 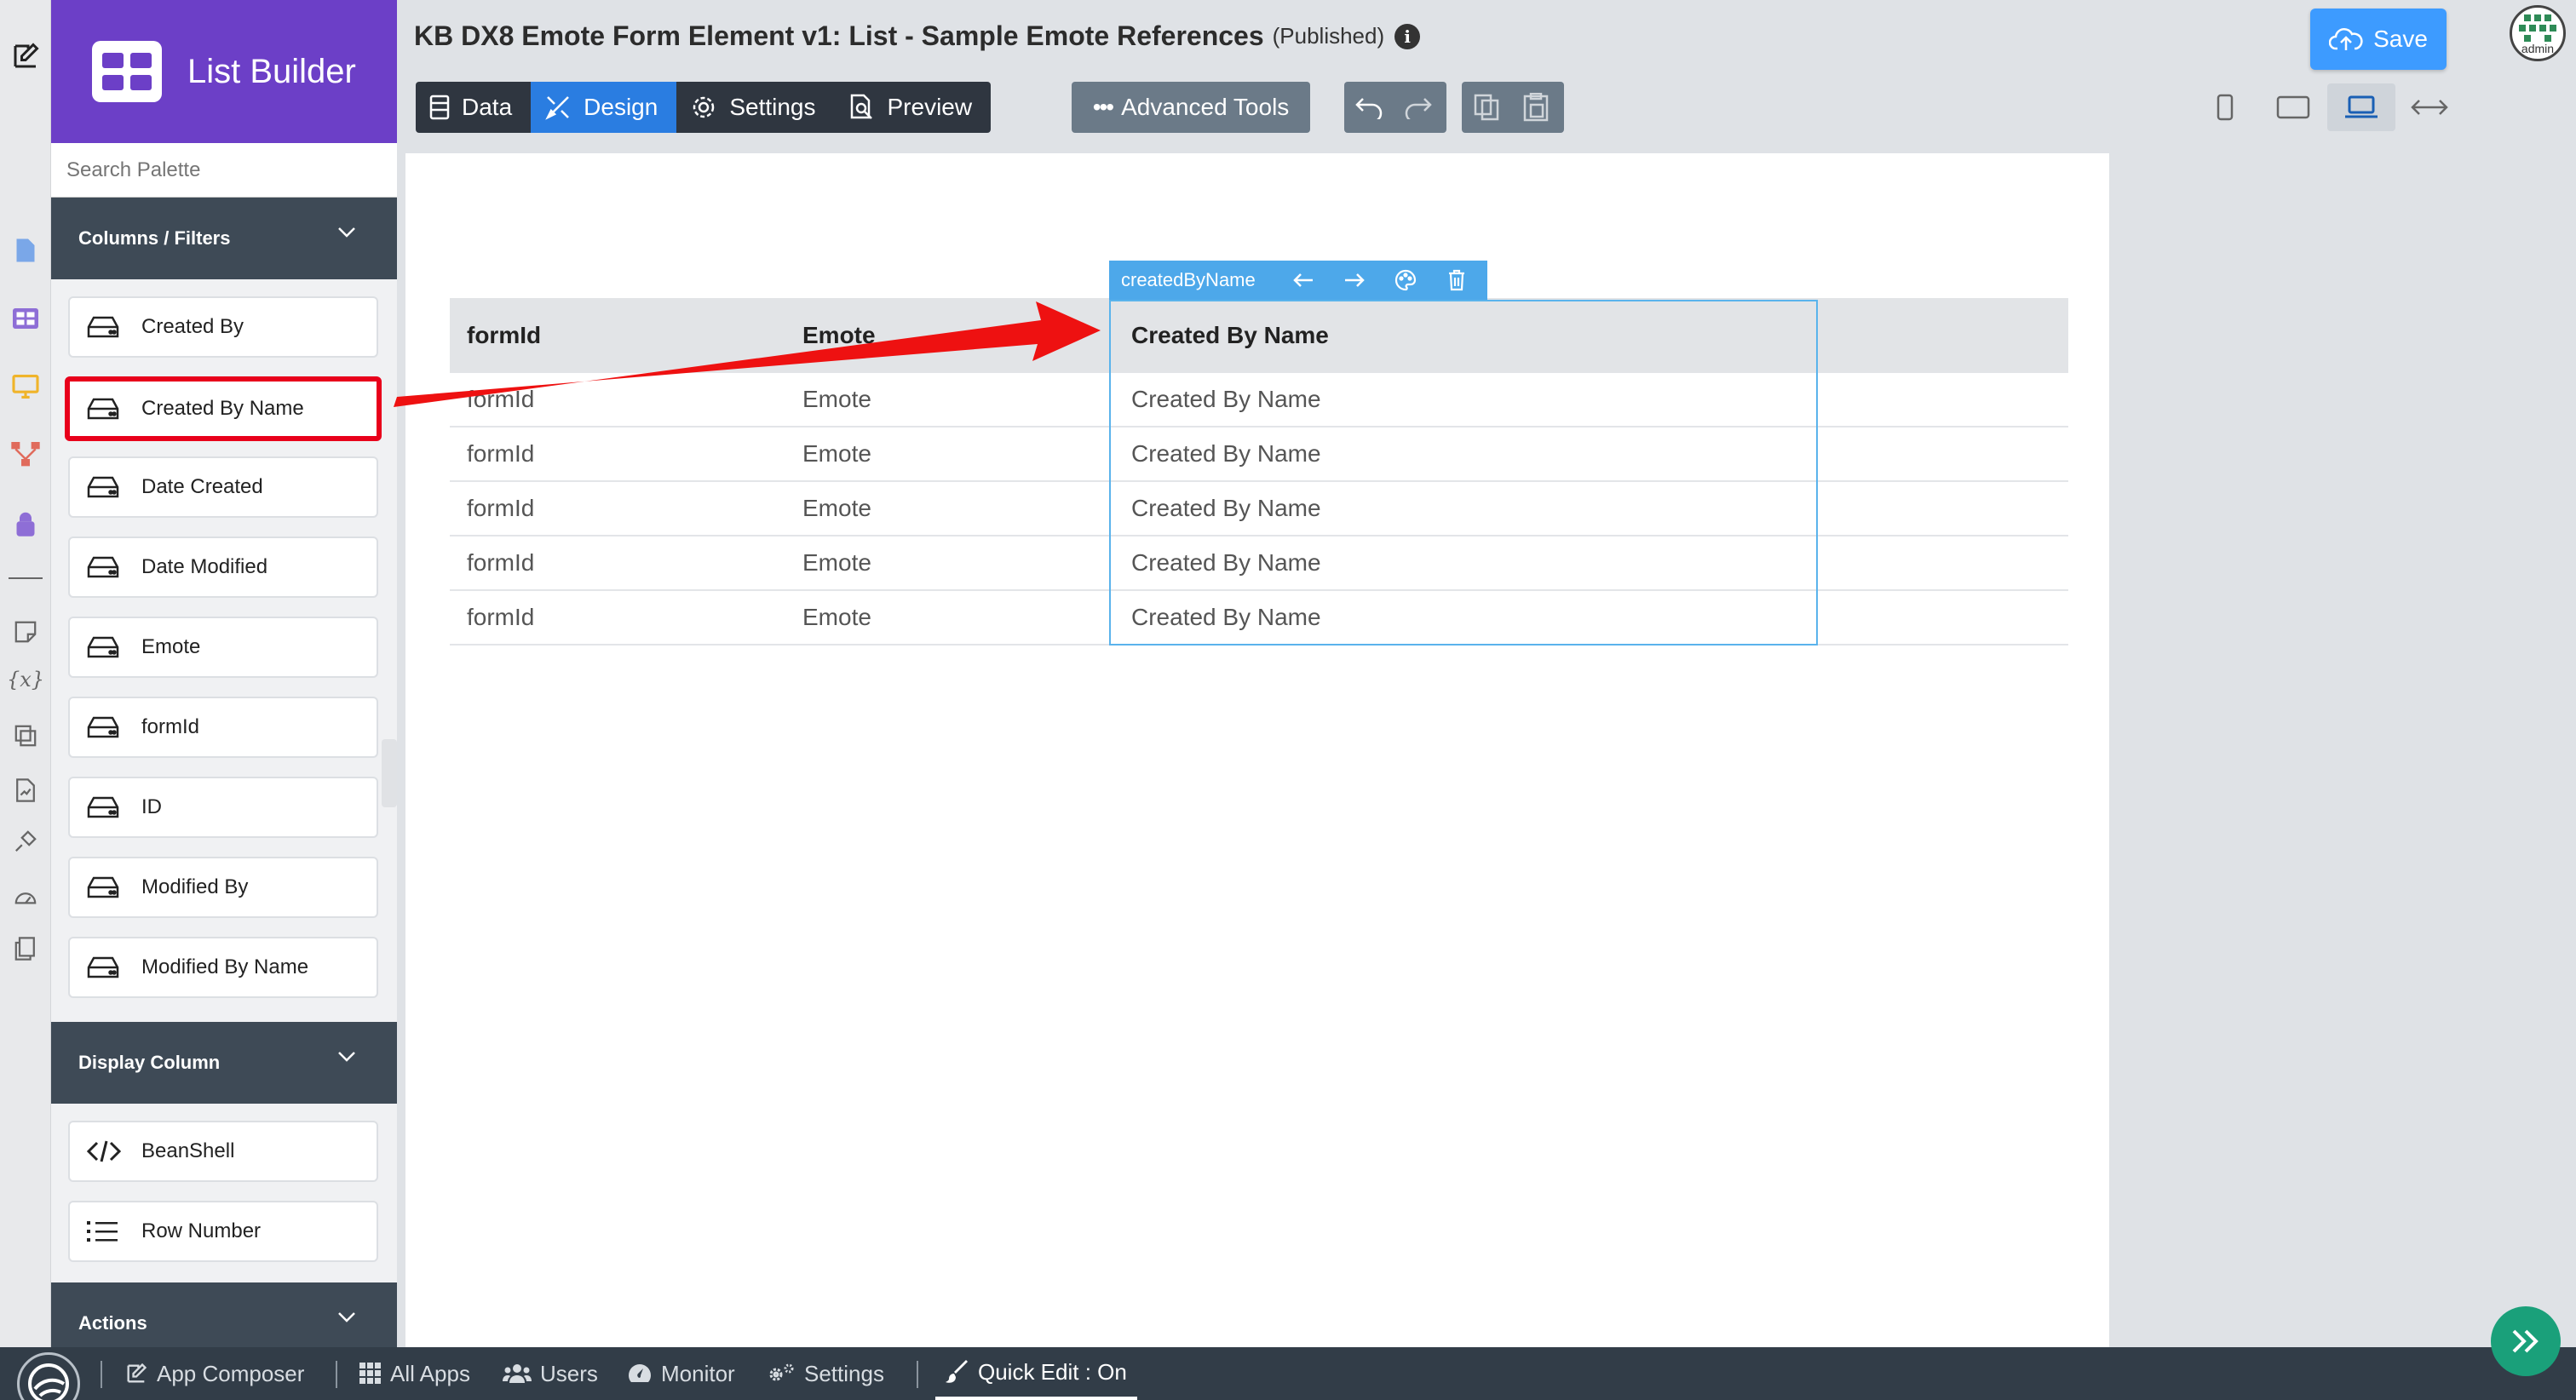 I want to click on column-header: Emote, so click(x=949, y=335).